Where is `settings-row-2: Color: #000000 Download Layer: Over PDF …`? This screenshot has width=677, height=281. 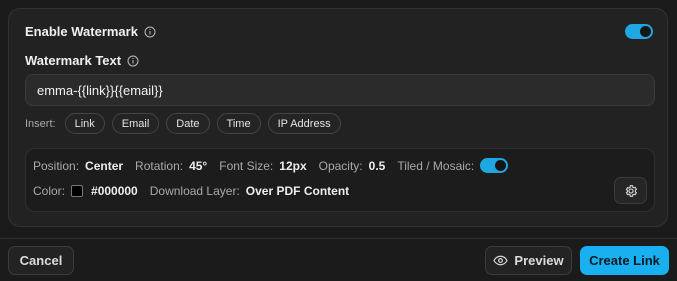 settings-row-2: Color: #000000 Download Layer: Over PDF … is located at coordinates (197, 191).